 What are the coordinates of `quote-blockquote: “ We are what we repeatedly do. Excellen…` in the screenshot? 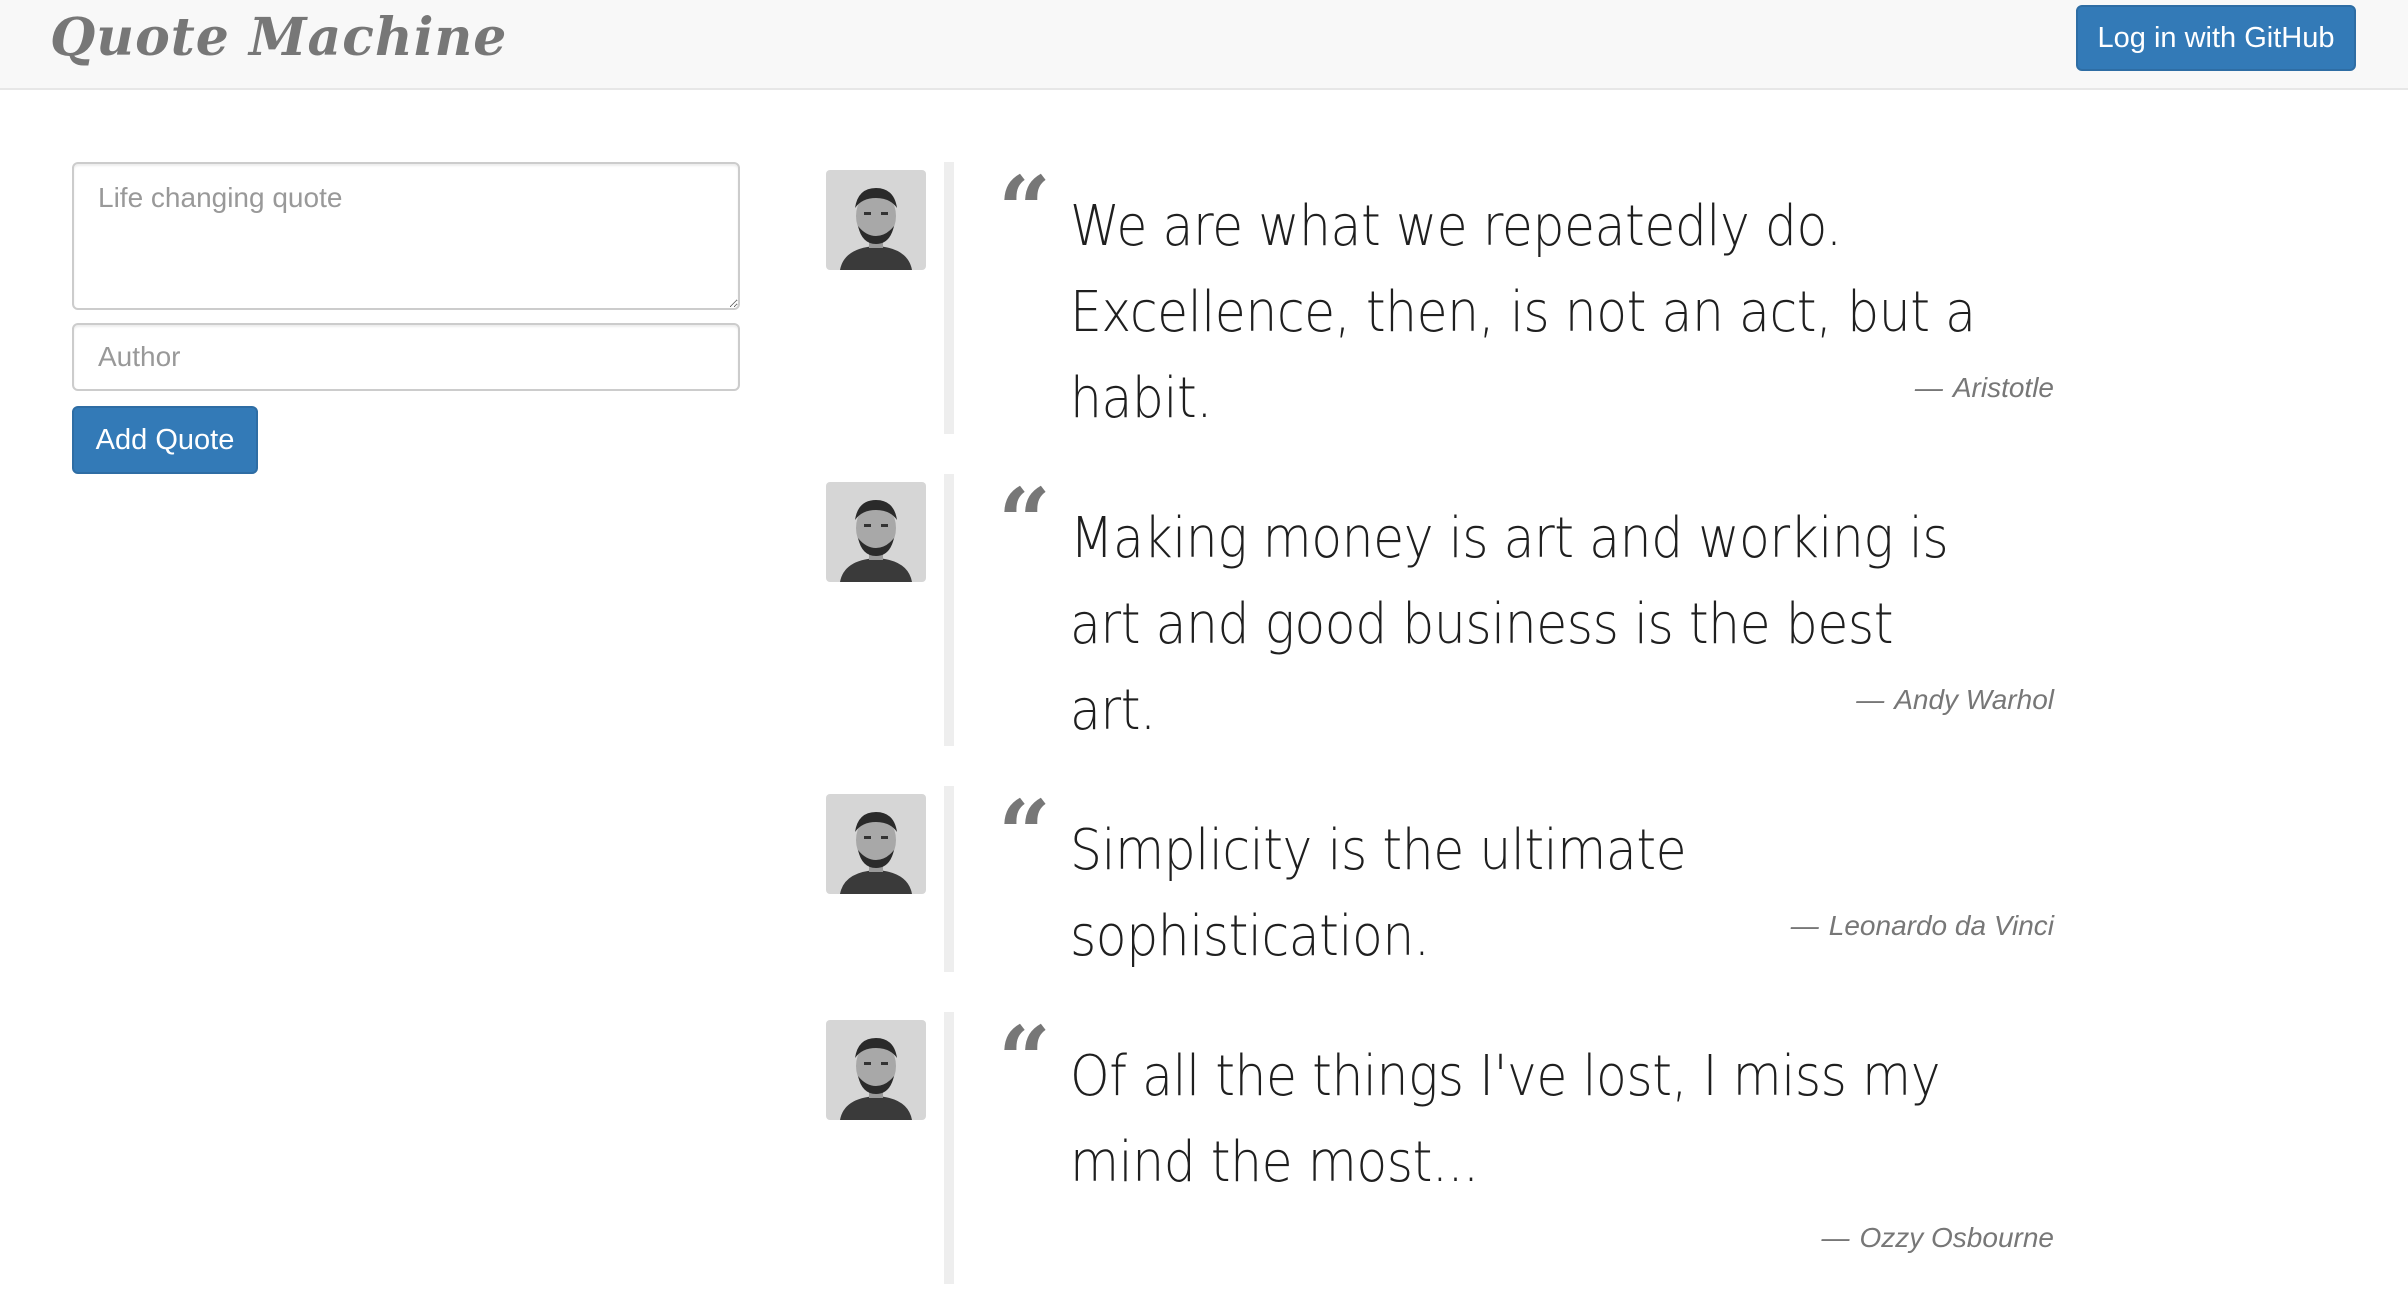 It's located at (1499, 298).